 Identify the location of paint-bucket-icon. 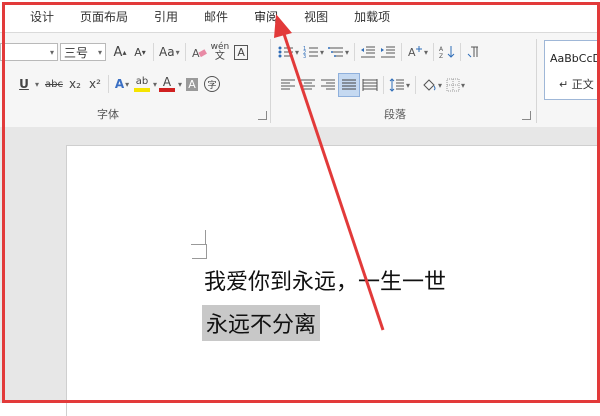
(429, 85).